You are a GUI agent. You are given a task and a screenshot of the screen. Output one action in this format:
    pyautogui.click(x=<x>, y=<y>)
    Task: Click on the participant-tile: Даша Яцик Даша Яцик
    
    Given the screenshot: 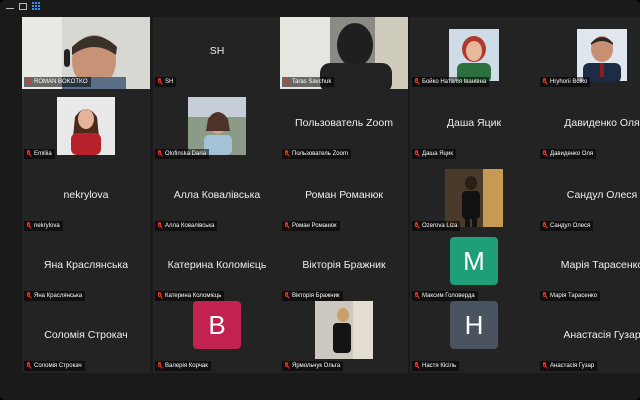 What is the action you would take?
    pyautogui.click(x=474, y=125)
    